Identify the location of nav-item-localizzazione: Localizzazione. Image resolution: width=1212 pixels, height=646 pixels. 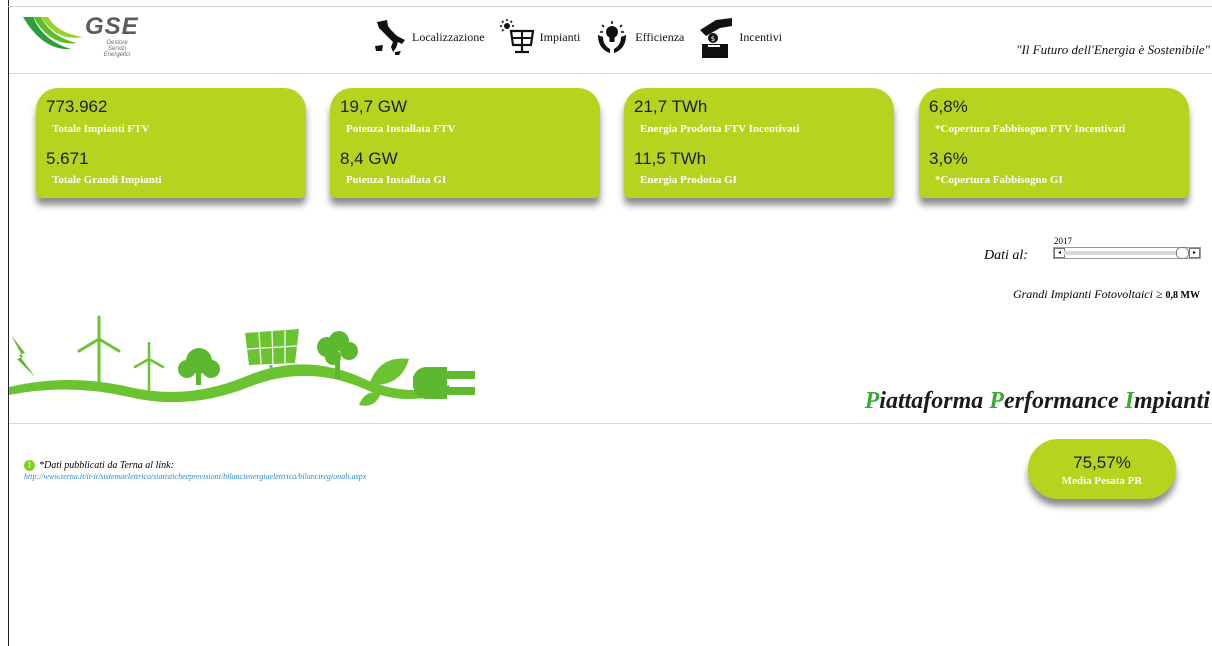
(428, 37).